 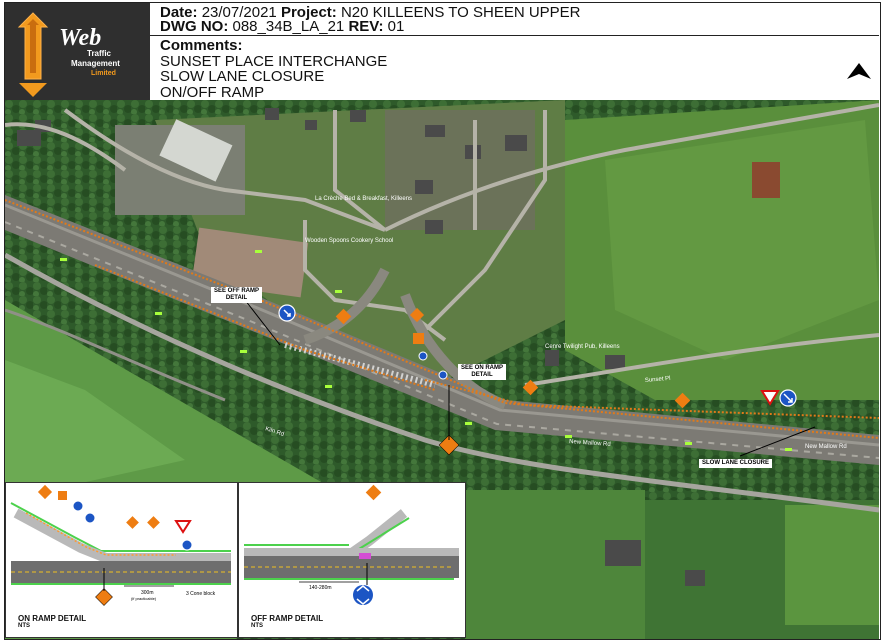 What do you see at coordinates (826, 447) in the screenshot?
I see `road-label-new-mallow-2: New Mallow Rd` at bounding box center [826, 447].